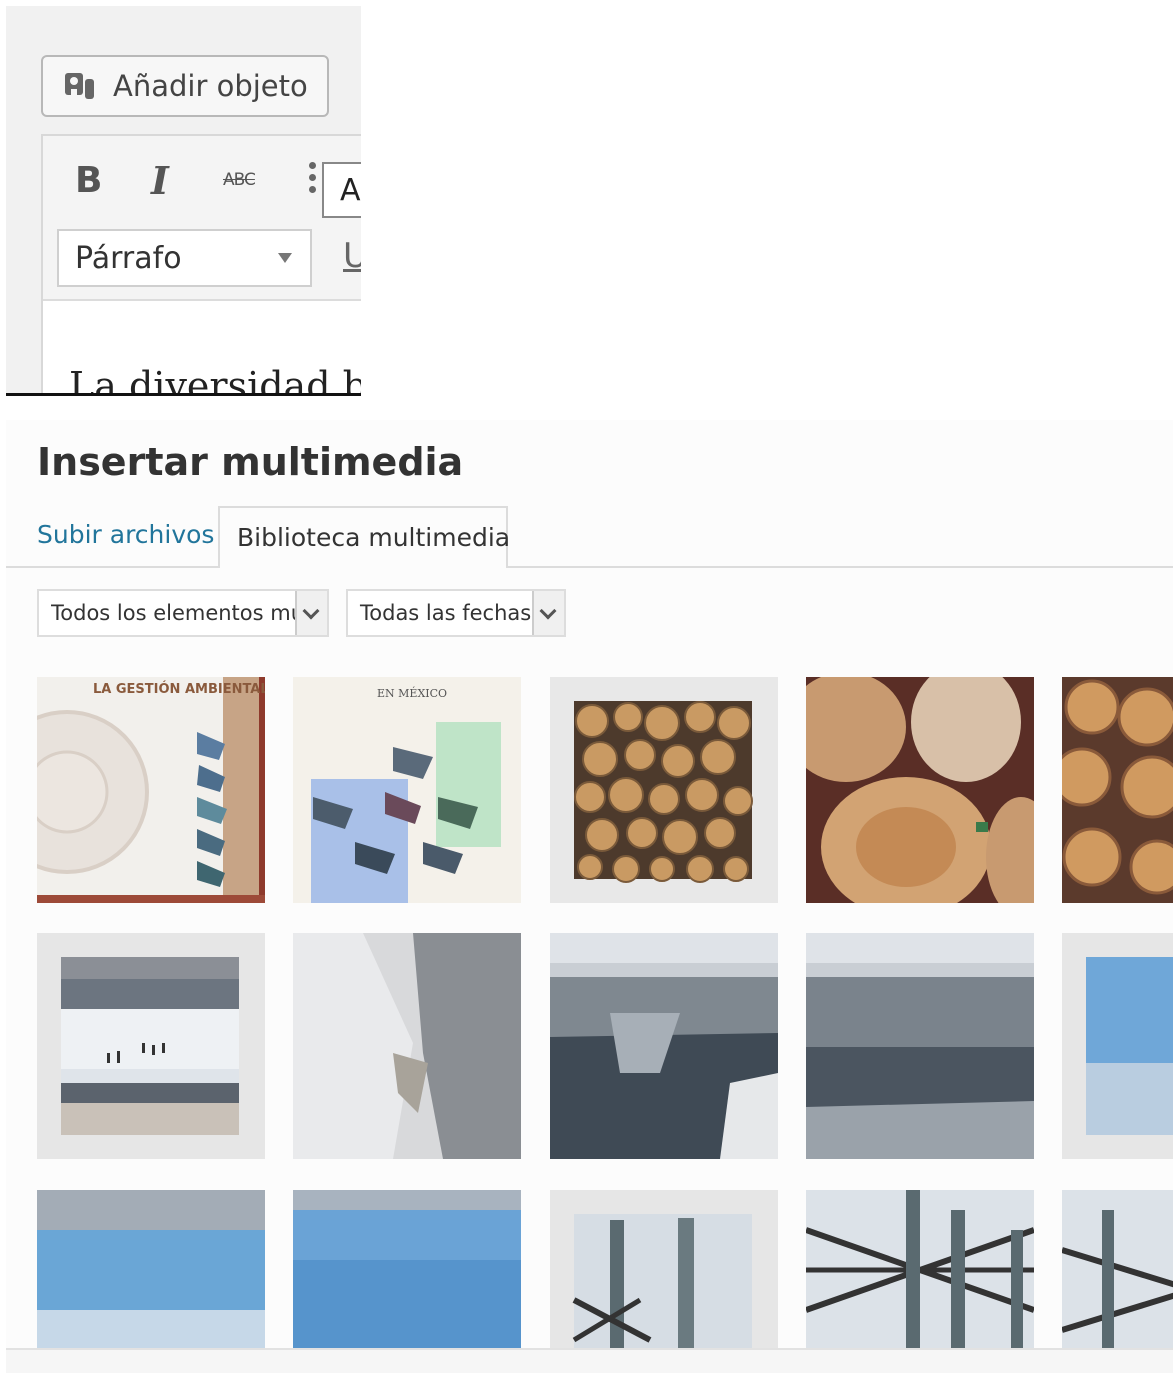  I want to click on add-media-label: Añadir objeto, so click(210, 86).